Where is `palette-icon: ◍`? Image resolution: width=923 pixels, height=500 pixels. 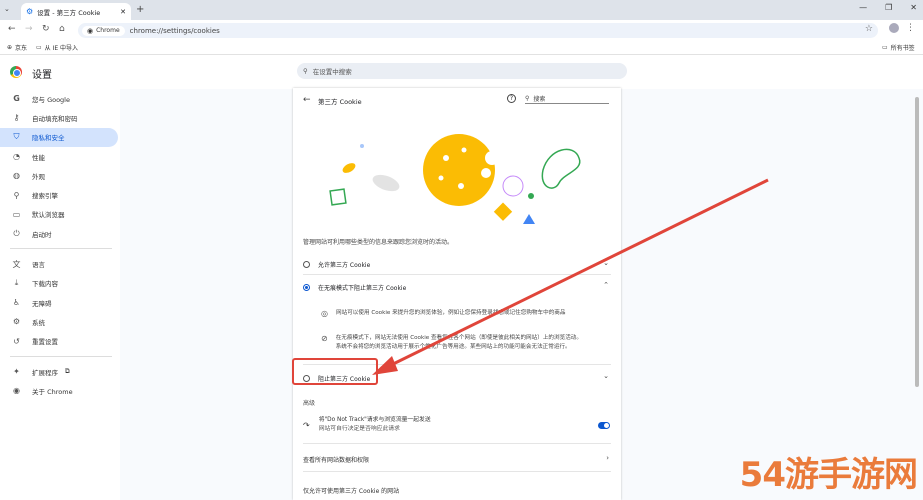
palette-icon: ◍ is located at coordinates (16, 176).